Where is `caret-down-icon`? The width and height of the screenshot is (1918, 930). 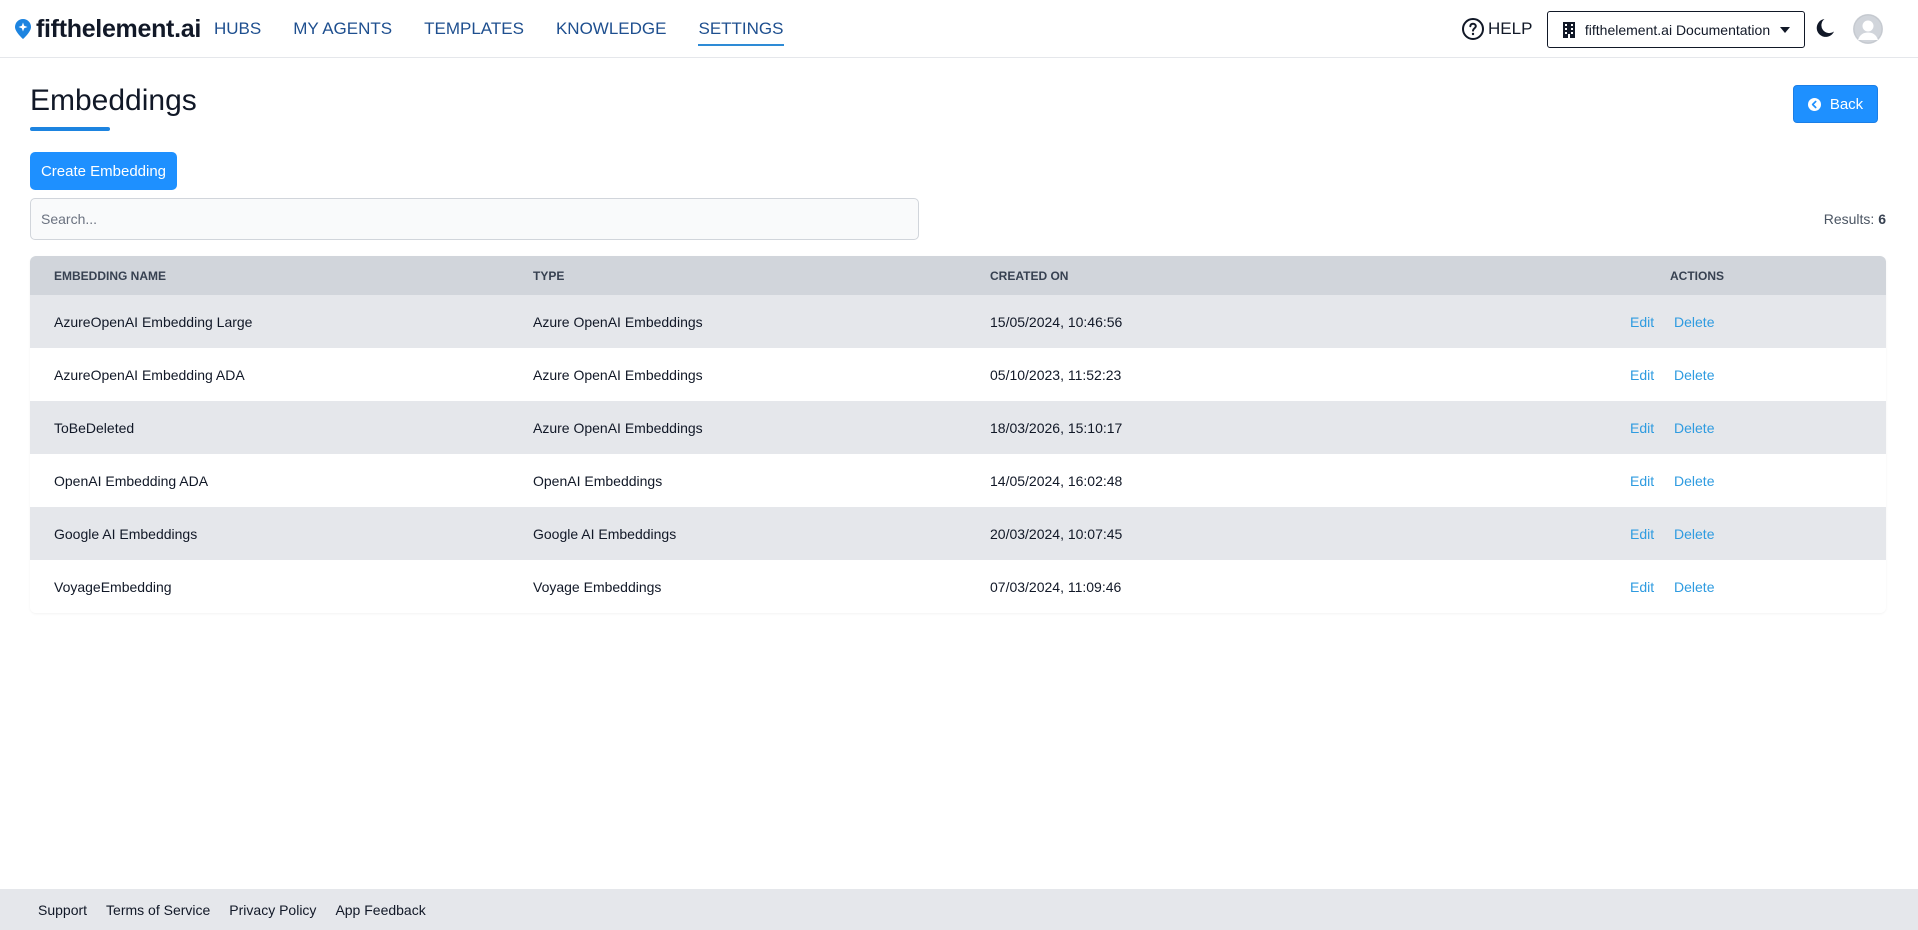
caret-down-icon is located at coordinates (1785, 29).